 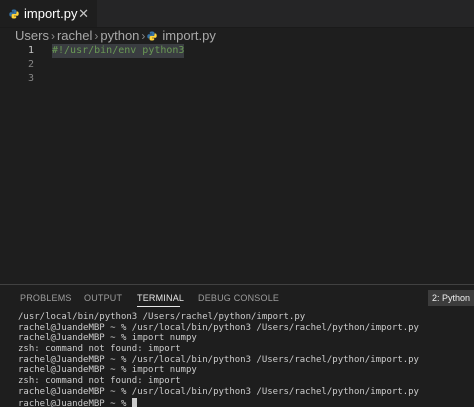 What do you see at coordinates (118, 51) in the screenshot?
I see `code-text: #!/usr/bin/env python3` at bounding box center [118, 51].